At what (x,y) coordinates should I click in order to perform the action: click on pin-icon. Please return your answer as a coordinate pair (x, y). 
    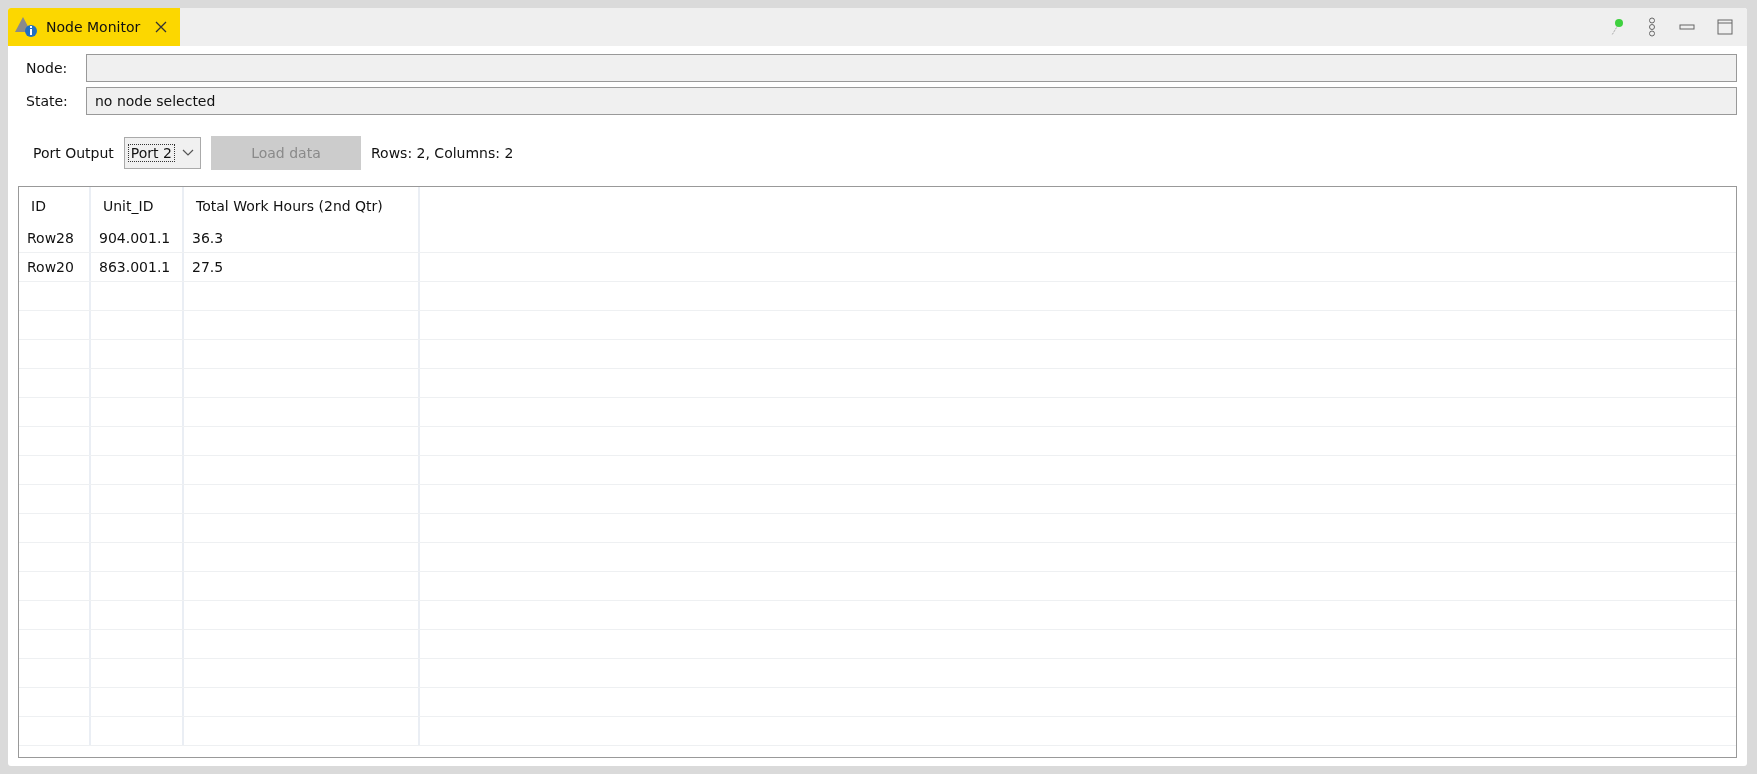
    Looking at the image, I should click on (1617, 27).